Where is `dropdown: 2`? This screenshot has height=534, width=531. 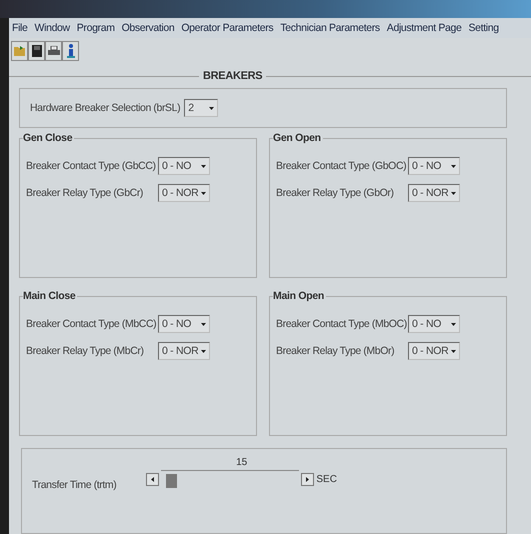
dropdown: 2 is located at coordinates (201, 108).